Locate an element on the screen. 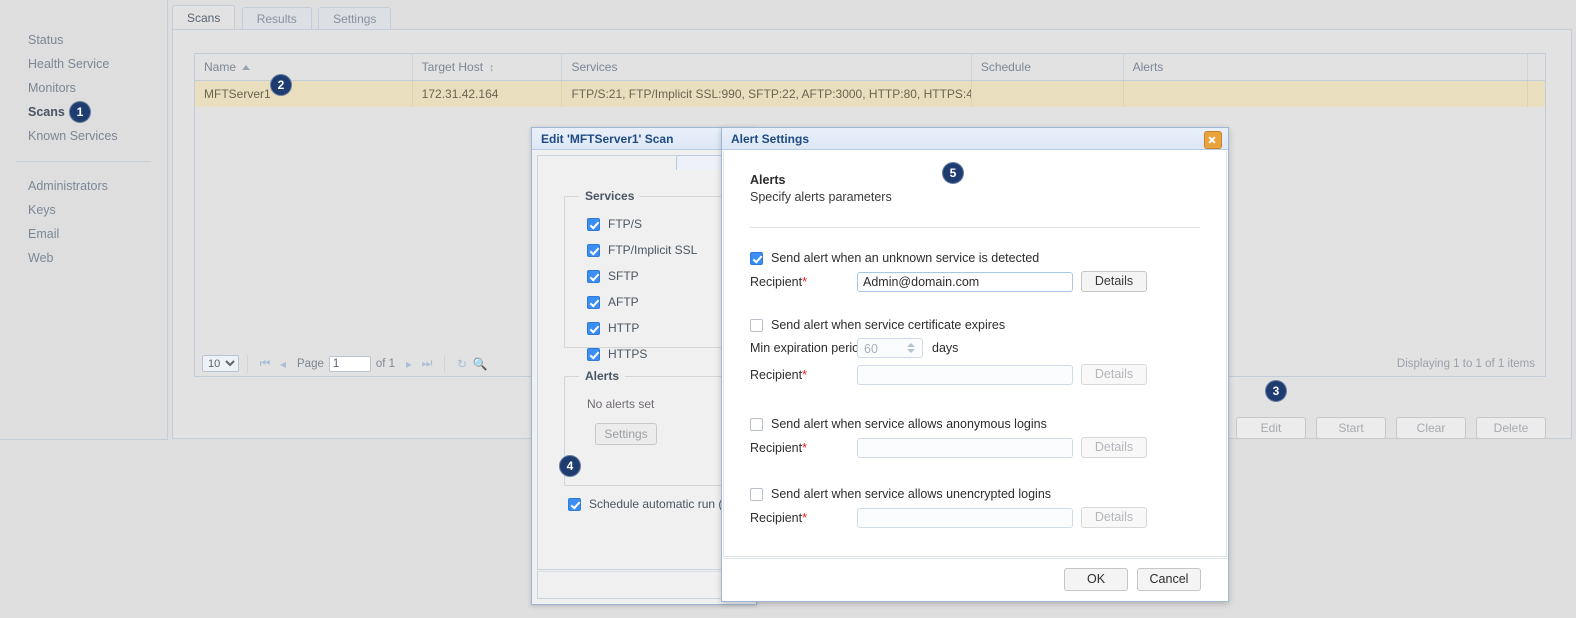 Image resolution: width=1576 pixels, height=618 pixels. refresh-icon: ↻ is located at coordinates (462, 364).